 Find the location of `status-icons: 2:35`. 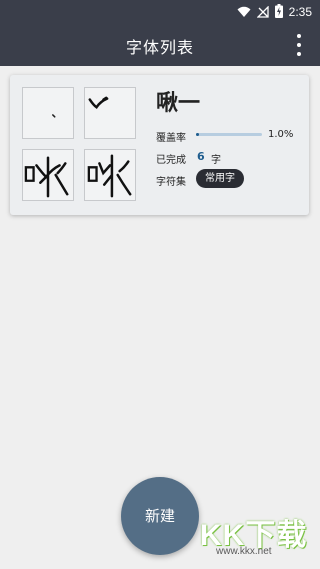

status-icons: 2:35 is located at coordinates (274, 12).